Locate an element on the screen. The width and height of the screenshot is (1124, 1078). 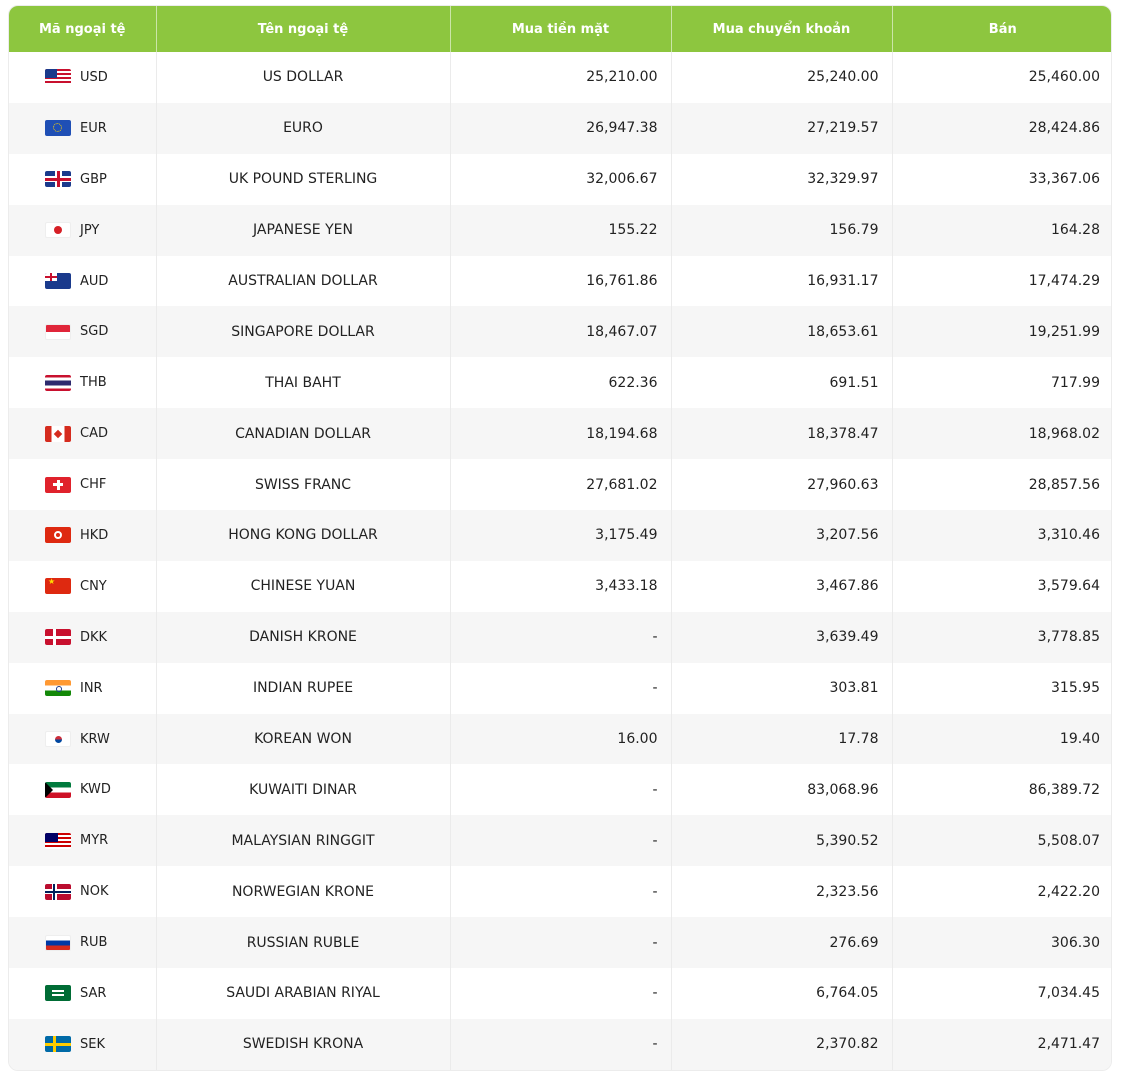
currency-code: GBP is located at coordinates (93, 179).